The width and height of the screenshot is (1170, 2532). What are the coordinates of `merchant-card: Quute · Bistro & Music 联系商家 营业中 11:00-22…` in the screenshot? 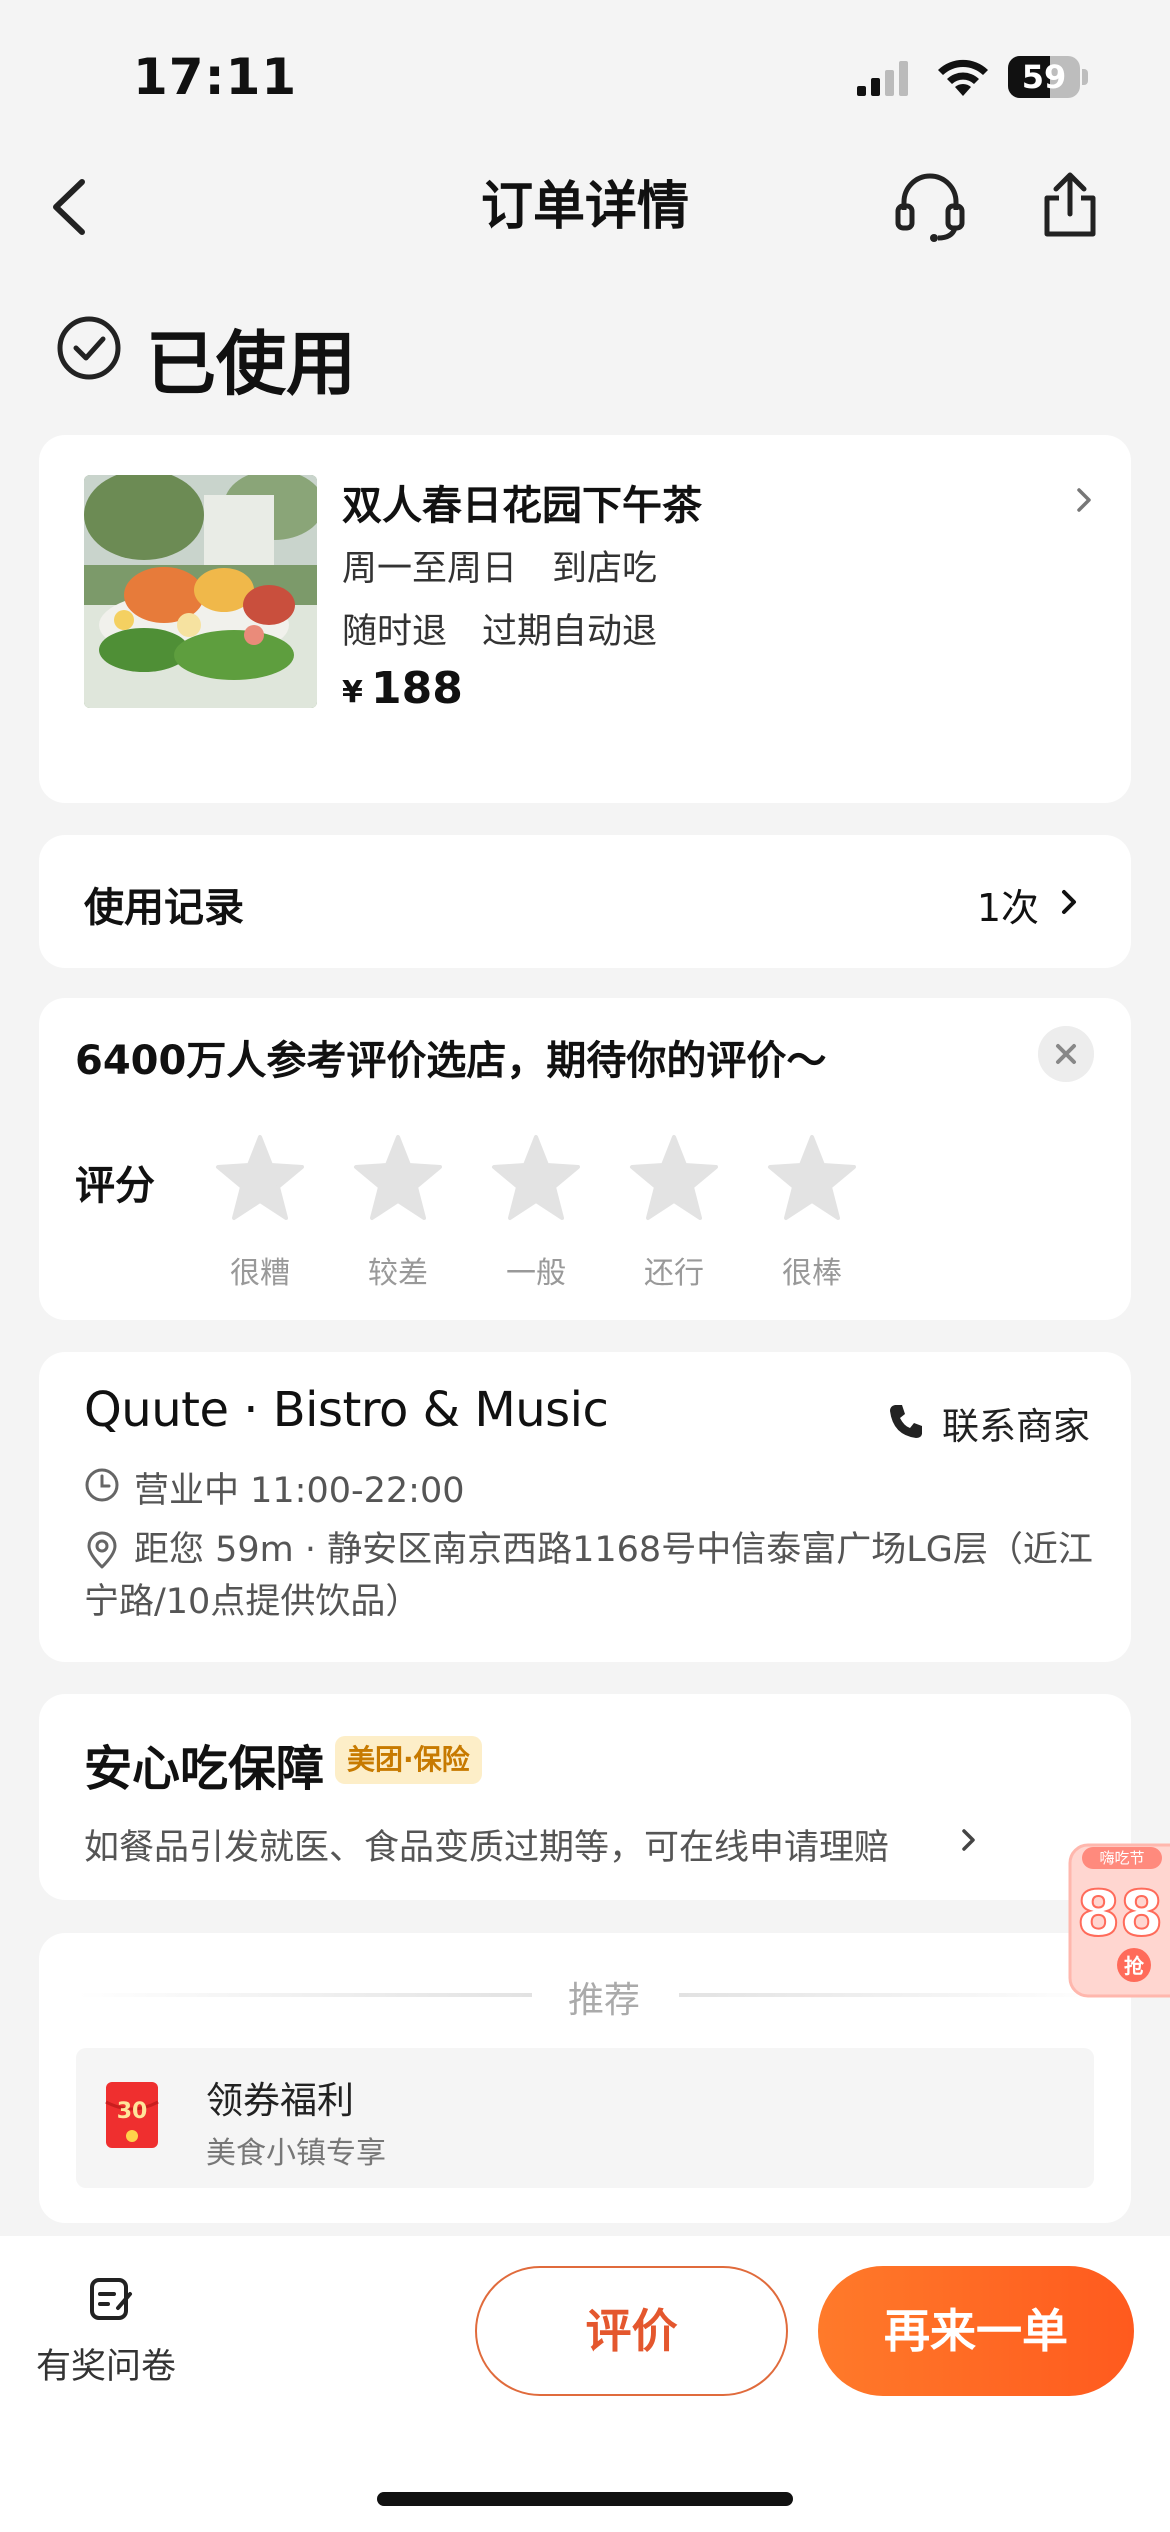 It's located at (585, 1507).